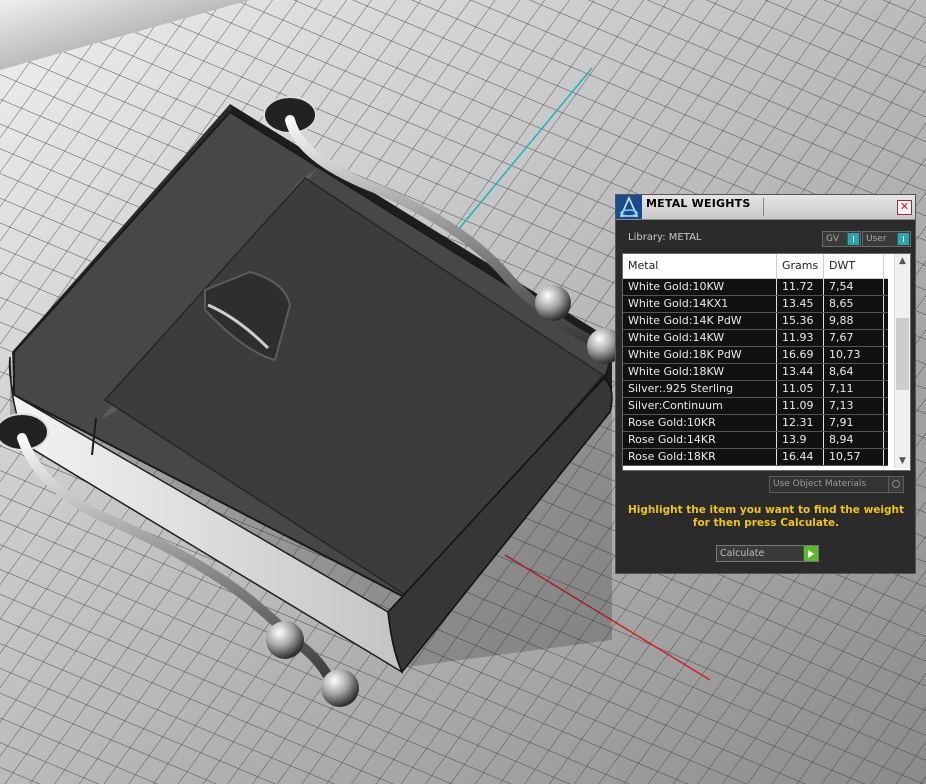 This screenshot has width=926, height=784. I want to click on table-row: Rose Gold:18KR 16.44 10,57, so click(755, 457).